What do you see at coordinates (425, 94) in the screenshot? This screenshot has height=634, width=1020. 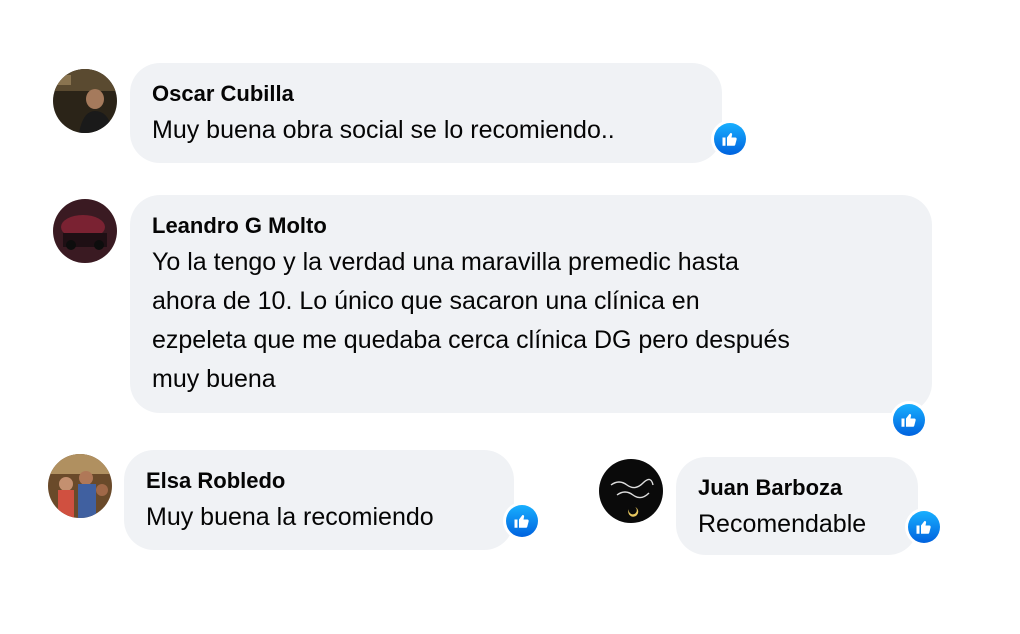 I see `comment-author: Oscar Cubilla` at bounding box center [425, 94].